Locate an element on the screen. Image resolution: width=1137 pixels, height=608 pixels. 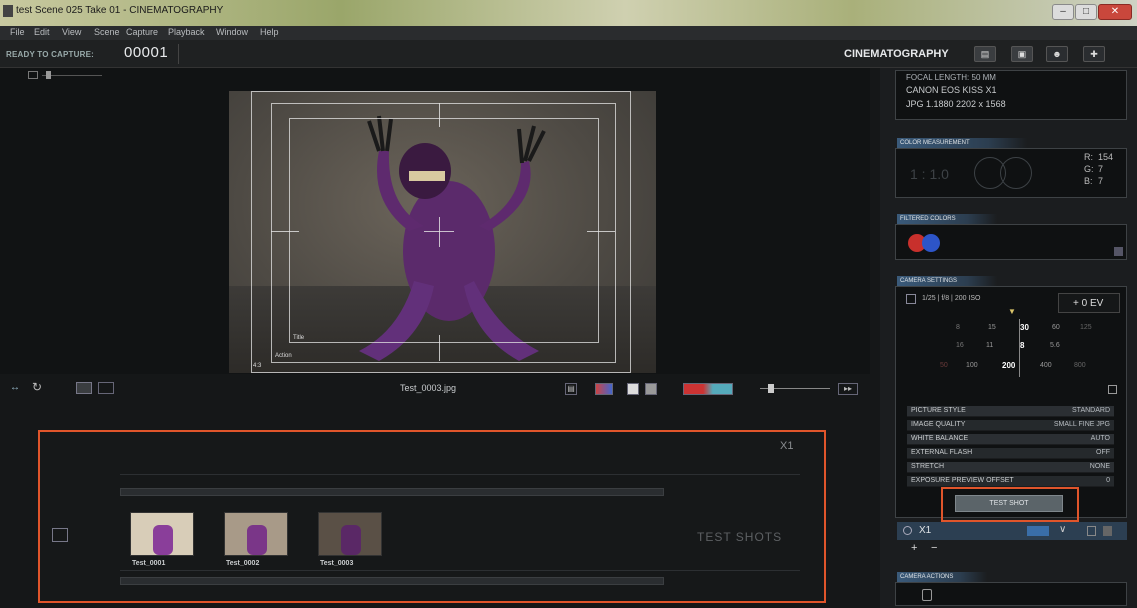
capture-icon is located at coordinates (927, 595).